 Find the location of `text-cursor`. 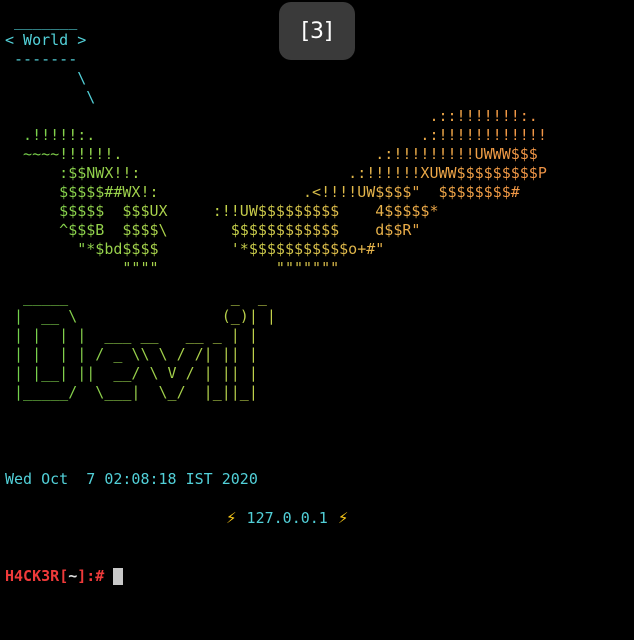

text-cursor is located at coordinates (118, 576).